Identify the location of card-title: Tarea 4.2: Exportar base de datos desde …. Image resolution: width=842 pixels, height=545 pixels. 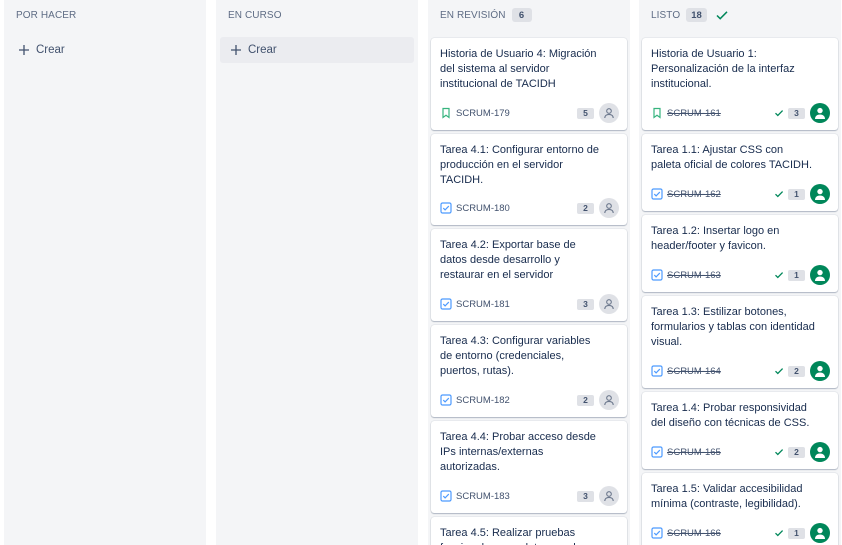
(508, 260).